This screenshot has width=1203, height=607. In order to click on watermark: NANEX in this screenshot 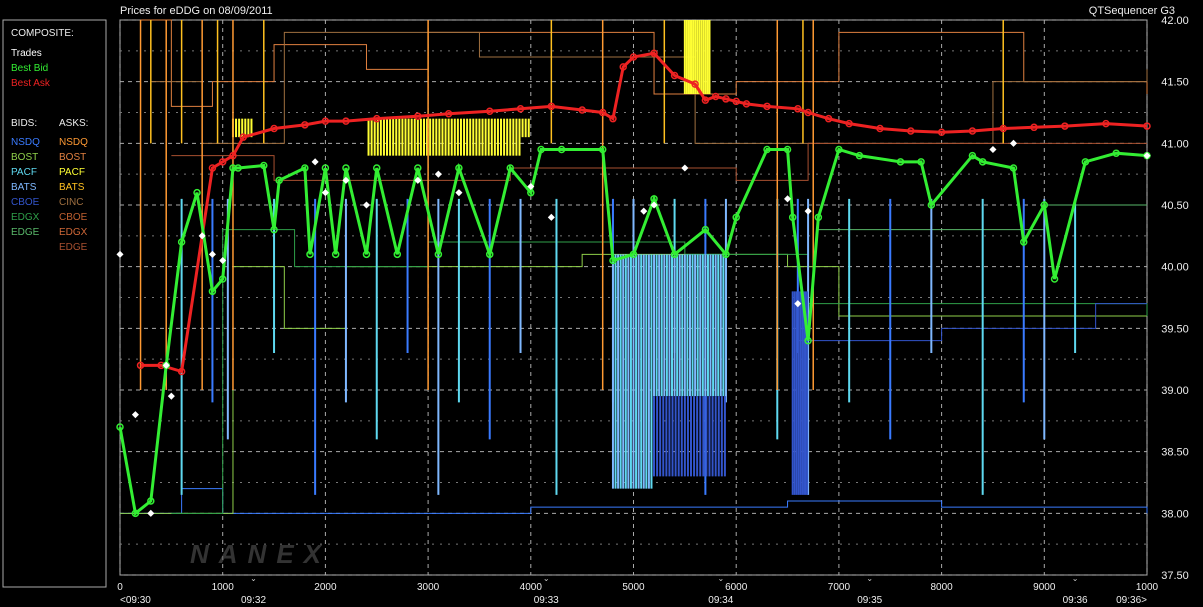, I will do `click(260, 554)`.